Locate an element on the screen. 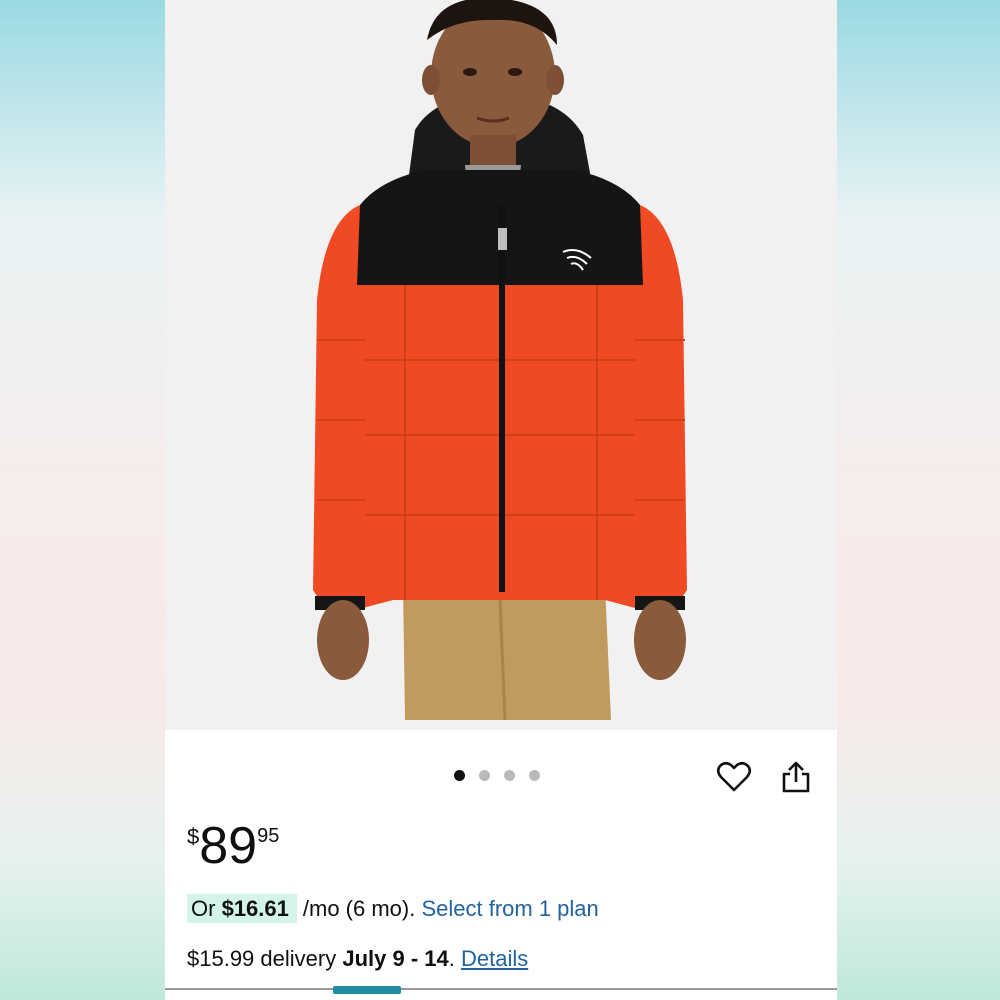  share-icon is located at coordinates (796, 777).